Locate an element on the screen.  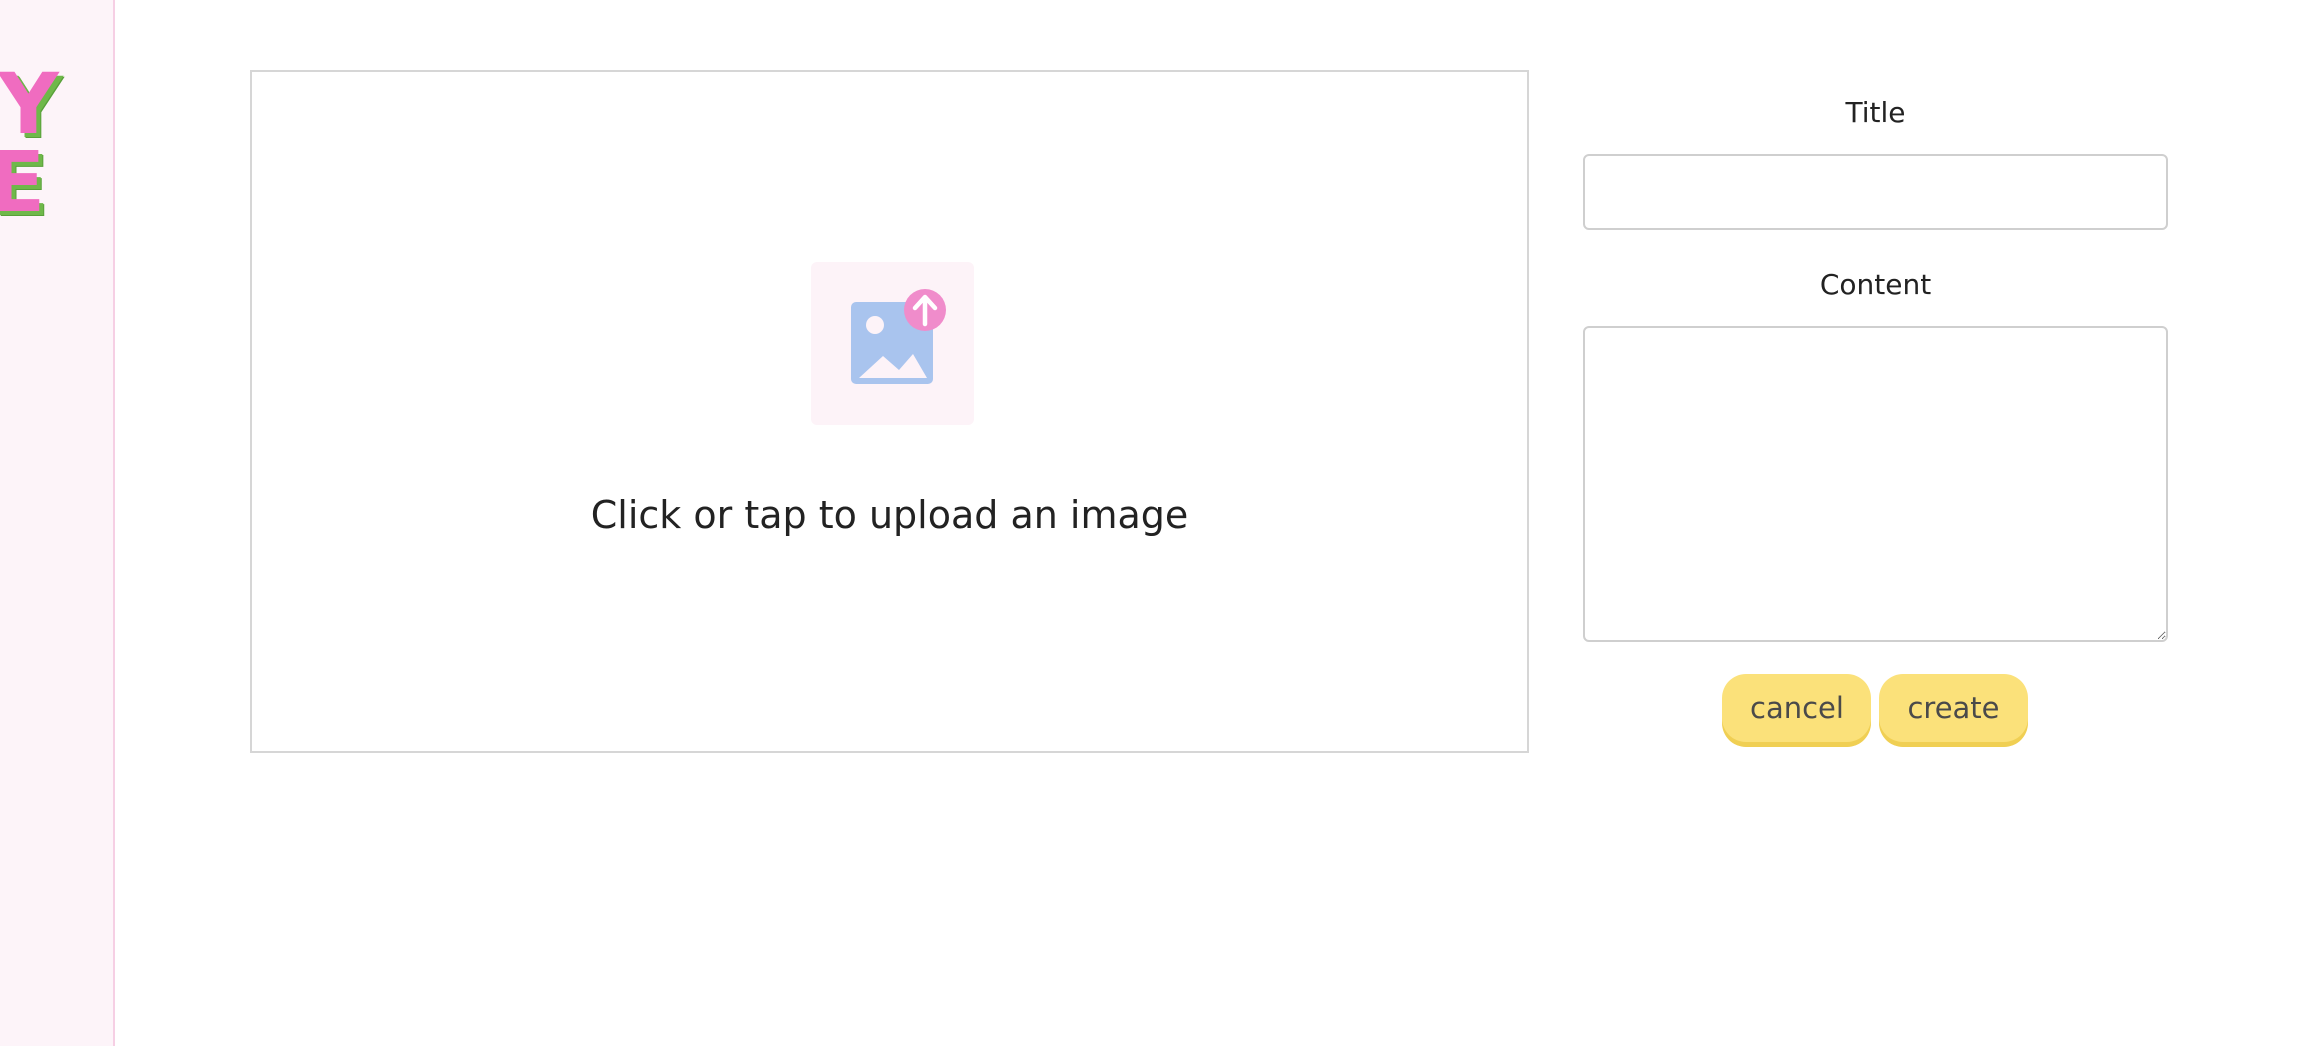
image-upload-icon-svg is located at coordinates (898, 336).